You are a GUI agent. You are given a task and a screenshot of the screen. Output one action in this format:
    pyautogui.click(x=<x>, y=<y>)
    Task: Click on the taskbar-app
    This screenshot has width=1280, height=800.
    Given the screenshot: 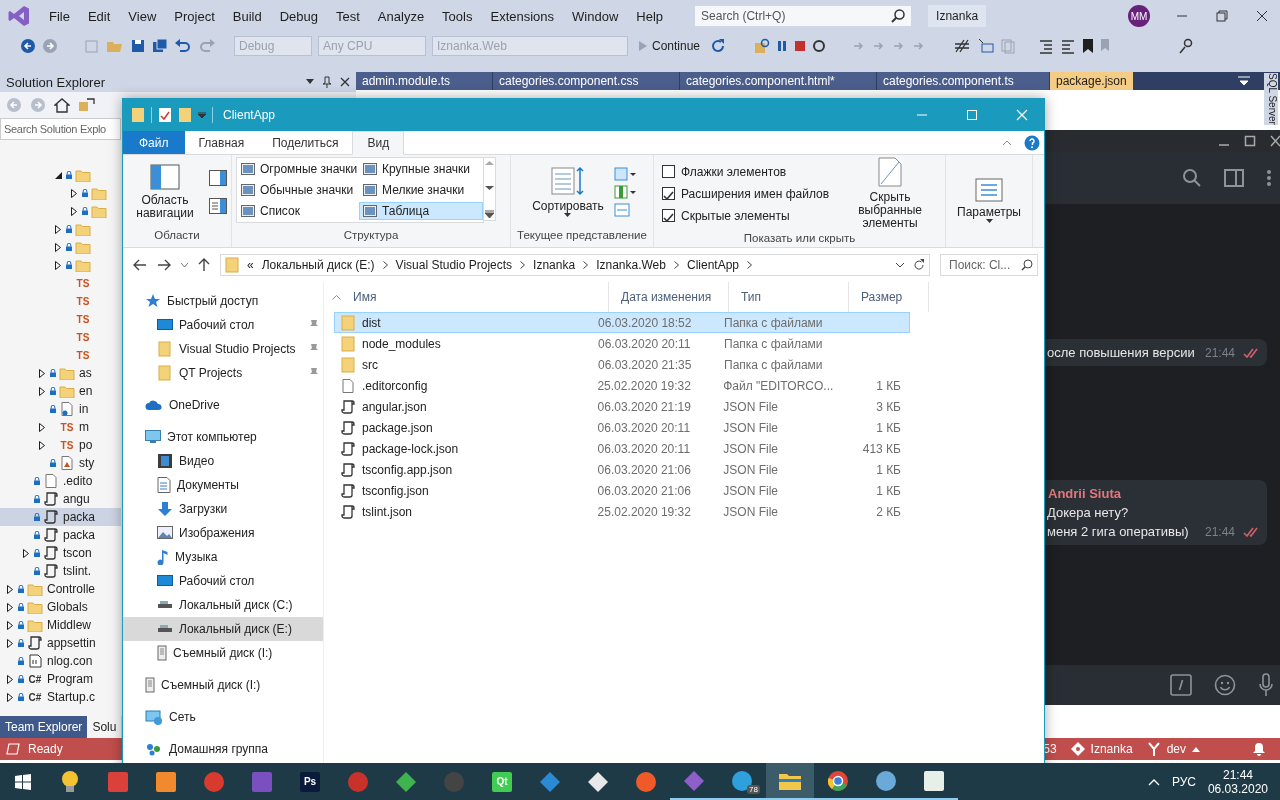 What is the action you would take?
    pyautogui.click(x=790, y=781)
    